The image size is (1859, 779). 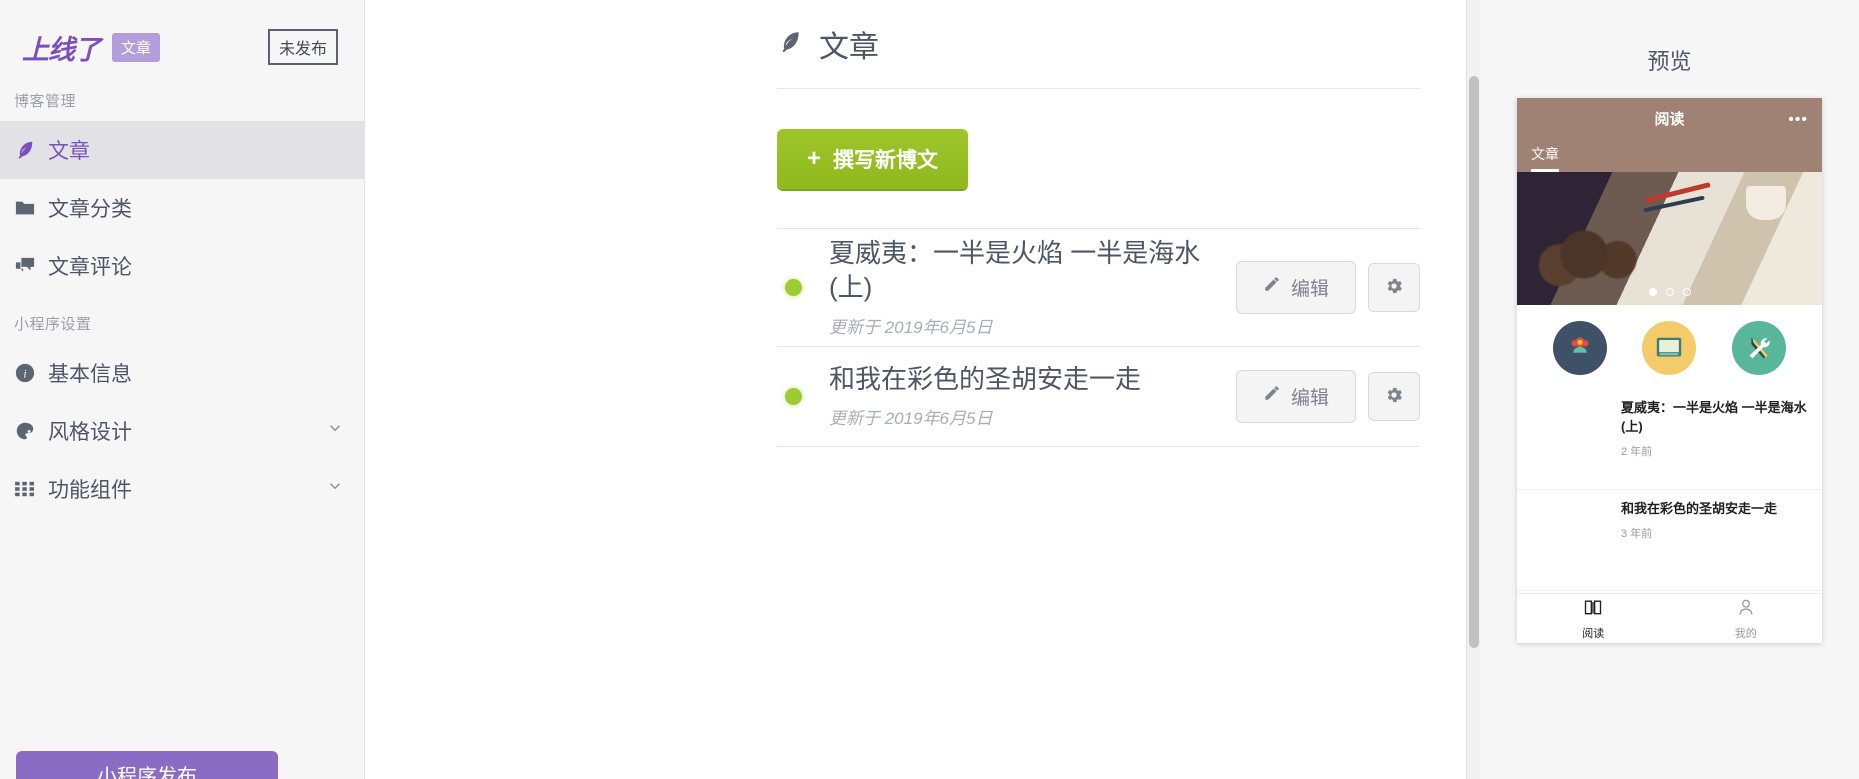 I want to click on phone-header: 阅读 ••• 文章, so click(x=1669, y=135).